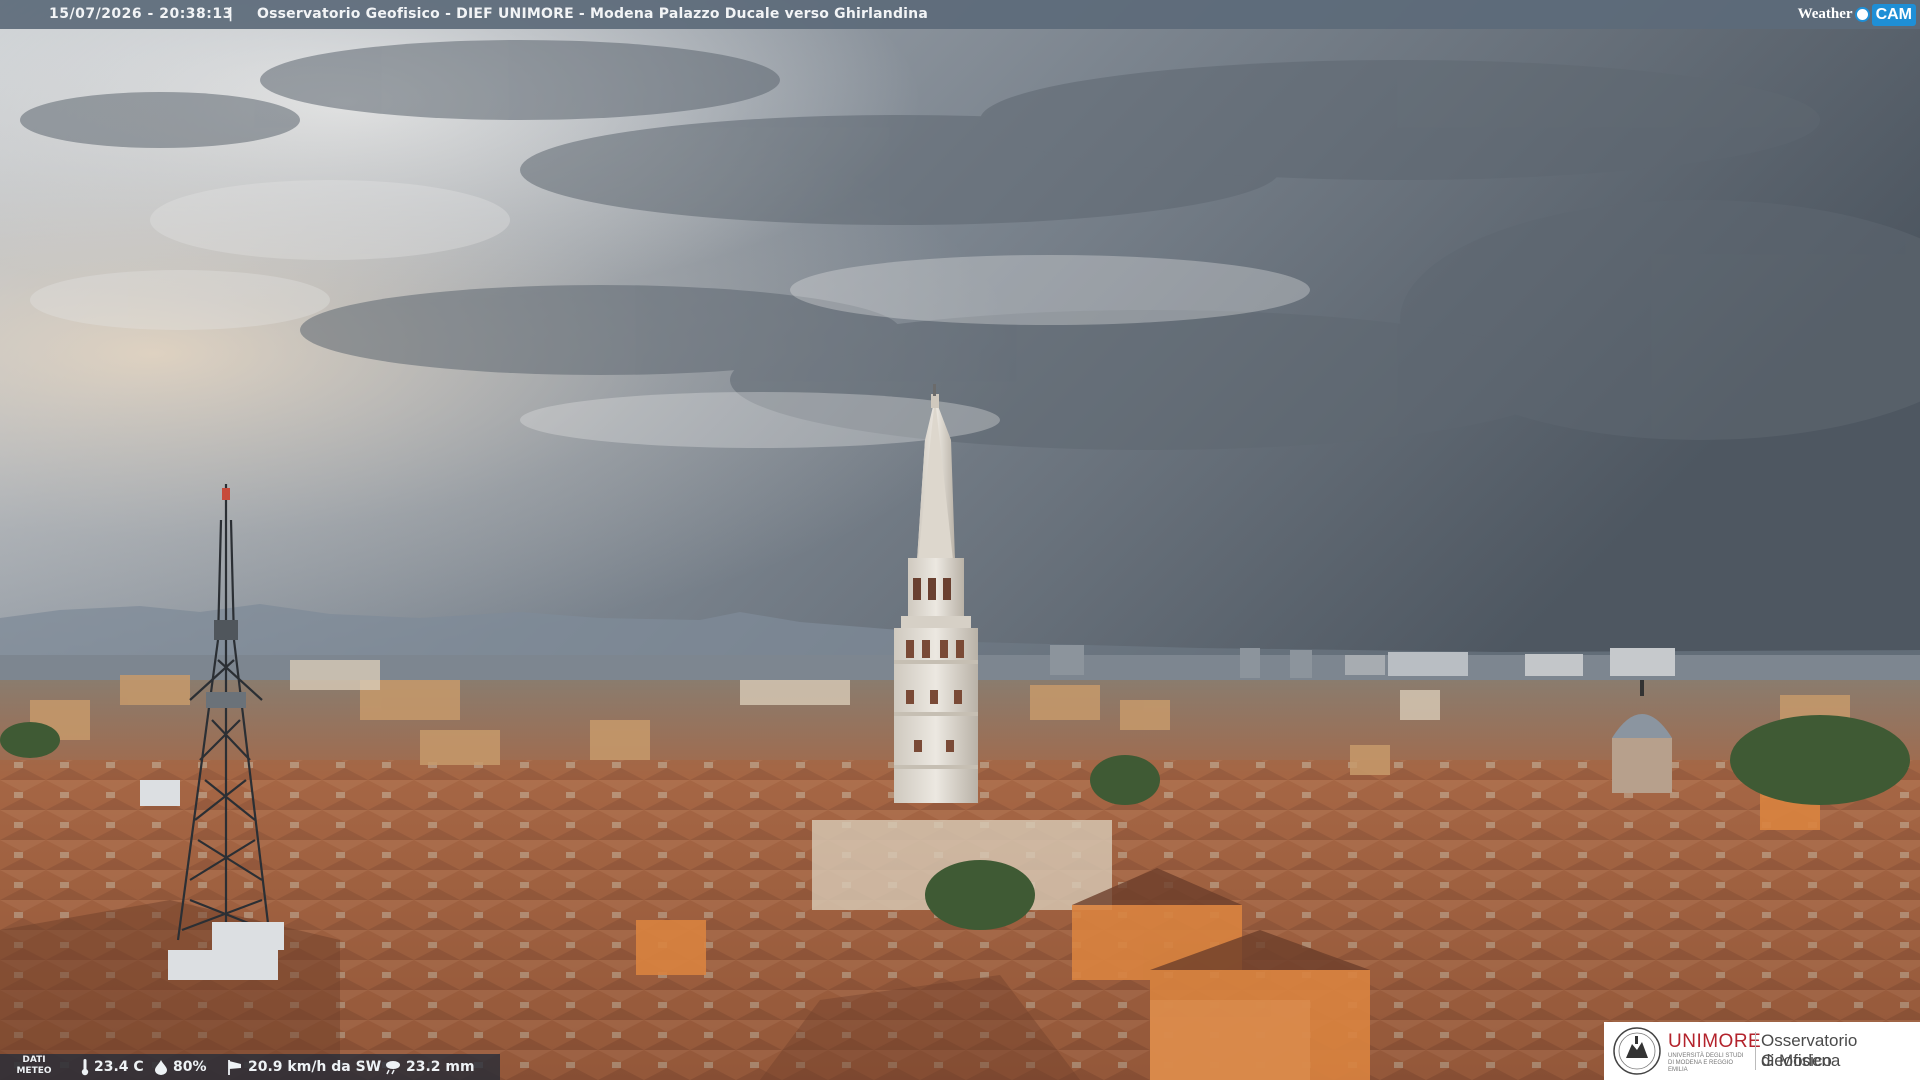 The height and width of the screenshot is (1080, 1920). I want to click on weathercam-logo: Weather CAM, so click(1857, 14).